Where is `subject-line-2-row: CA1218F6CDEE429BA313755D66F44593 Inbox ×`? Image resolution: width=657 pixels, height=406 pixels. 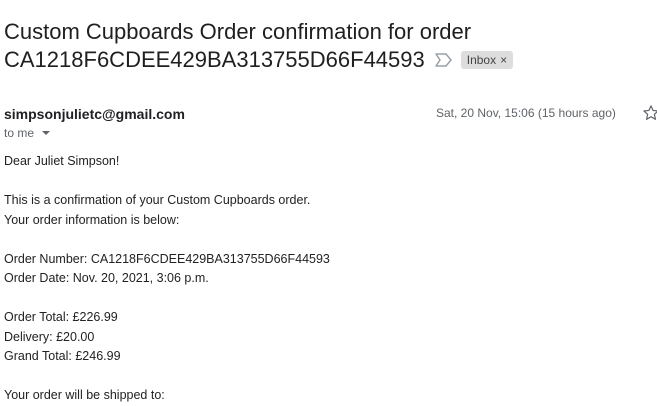
subject-line-2-row: CA1218F6CDEE429BA313755D66F44593 Inbox × is located at coordinates (259, 60).